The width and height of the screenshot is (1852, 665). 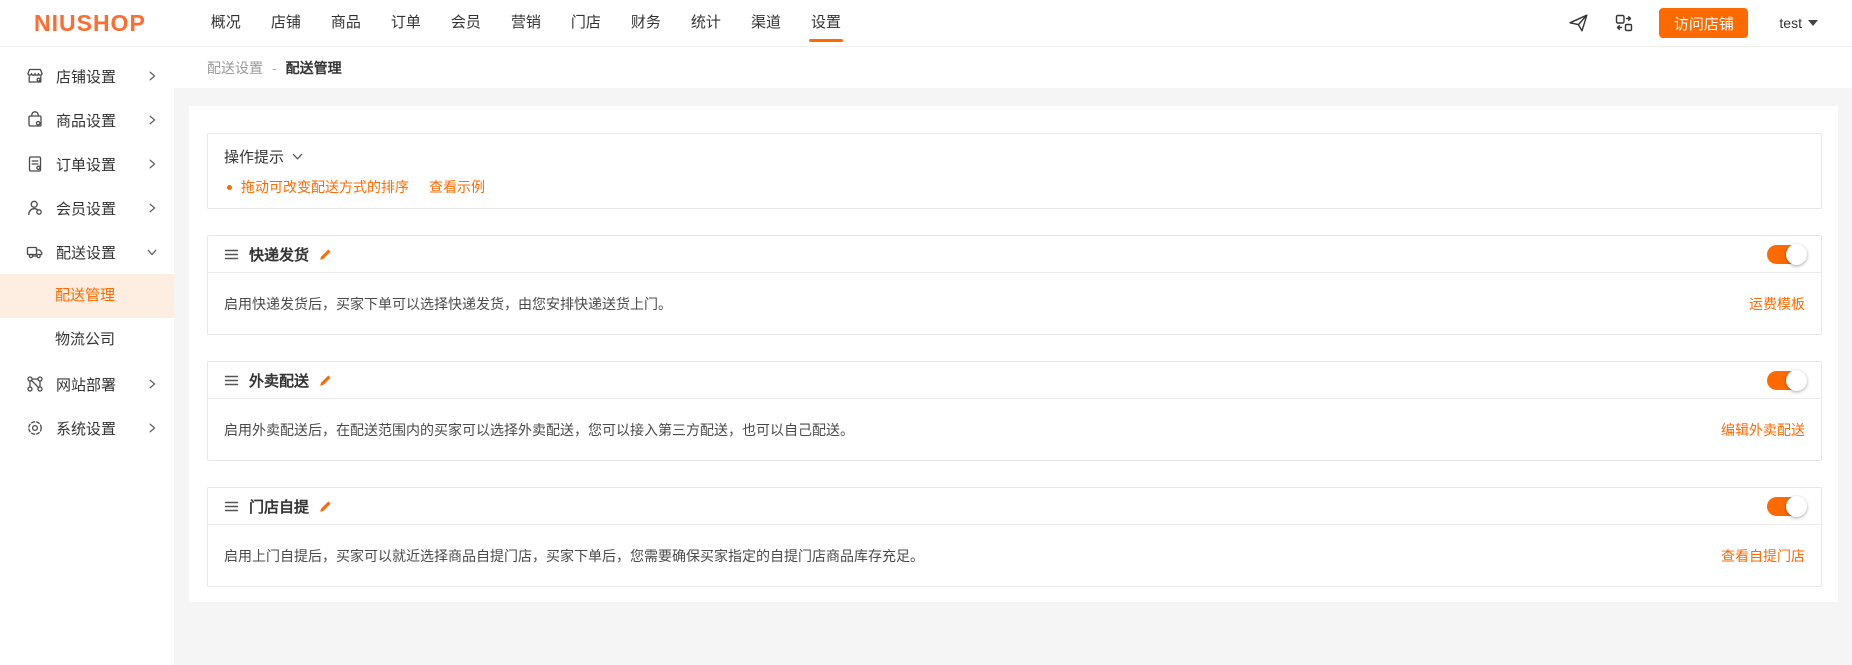 I want to click on nav-item-settings: 设置, so click(x=826, y=23).